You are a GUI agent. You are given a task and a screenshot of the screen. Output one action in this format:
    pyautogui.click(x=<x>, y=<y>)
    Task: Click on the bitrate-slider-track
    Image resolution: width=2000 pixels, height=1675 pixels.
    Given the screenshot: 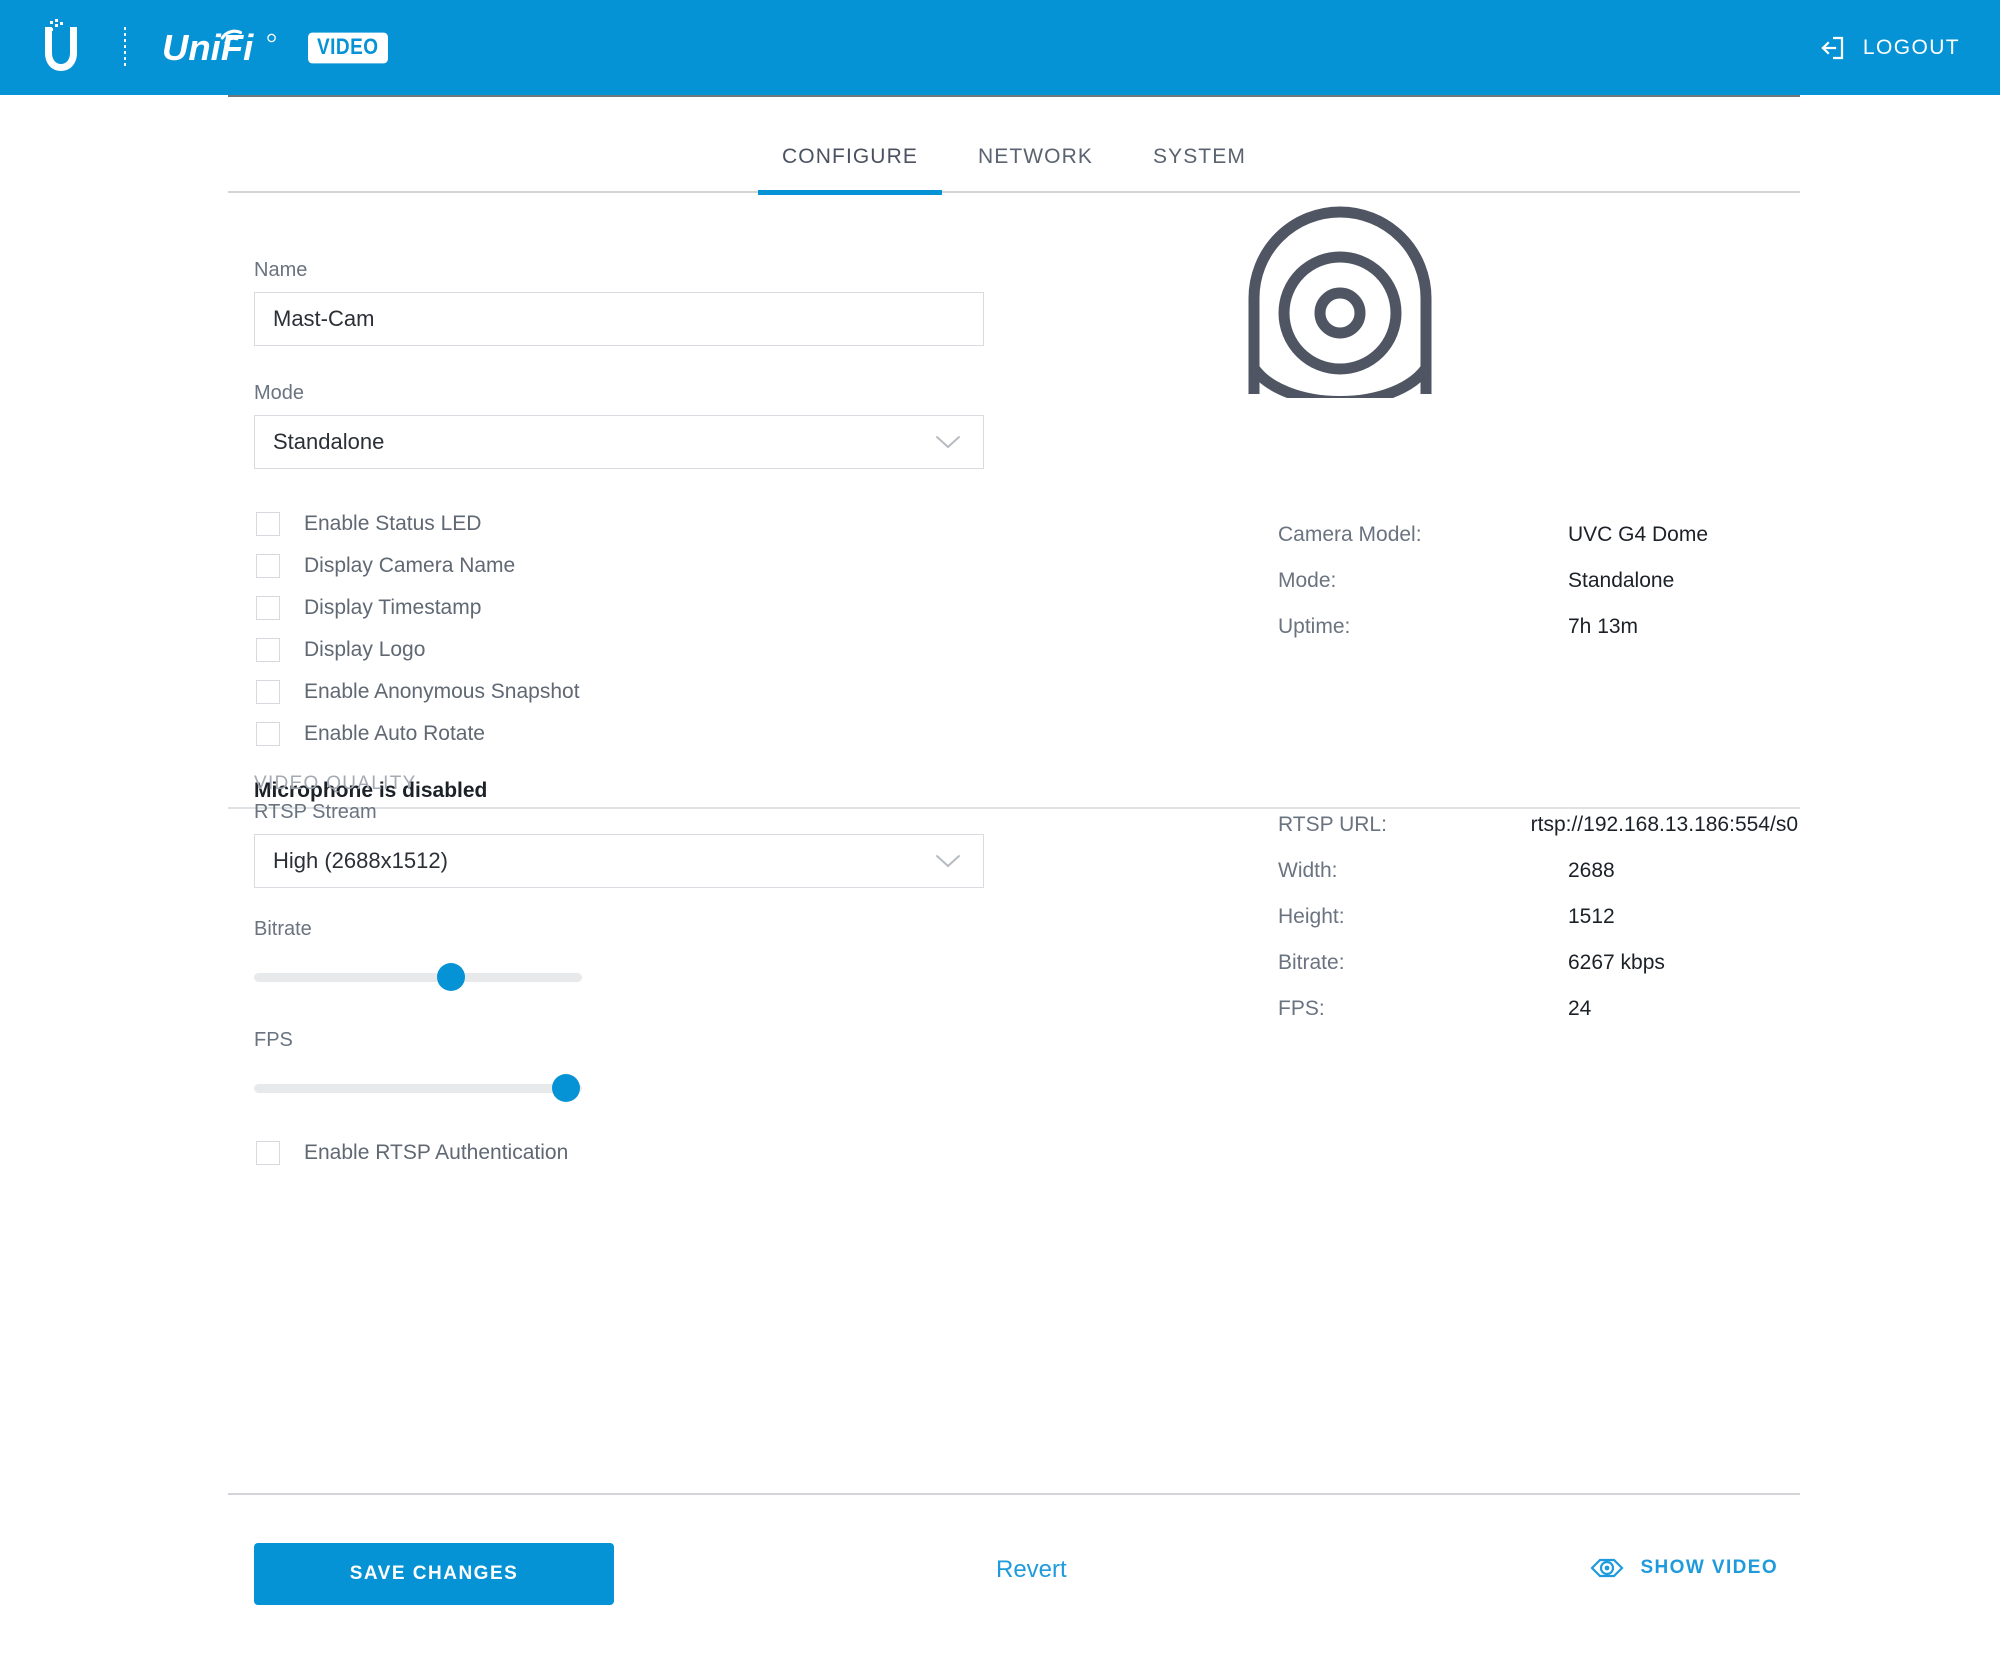 What is the action you would take?
    pyautogui.click(x=418, y=977)
    